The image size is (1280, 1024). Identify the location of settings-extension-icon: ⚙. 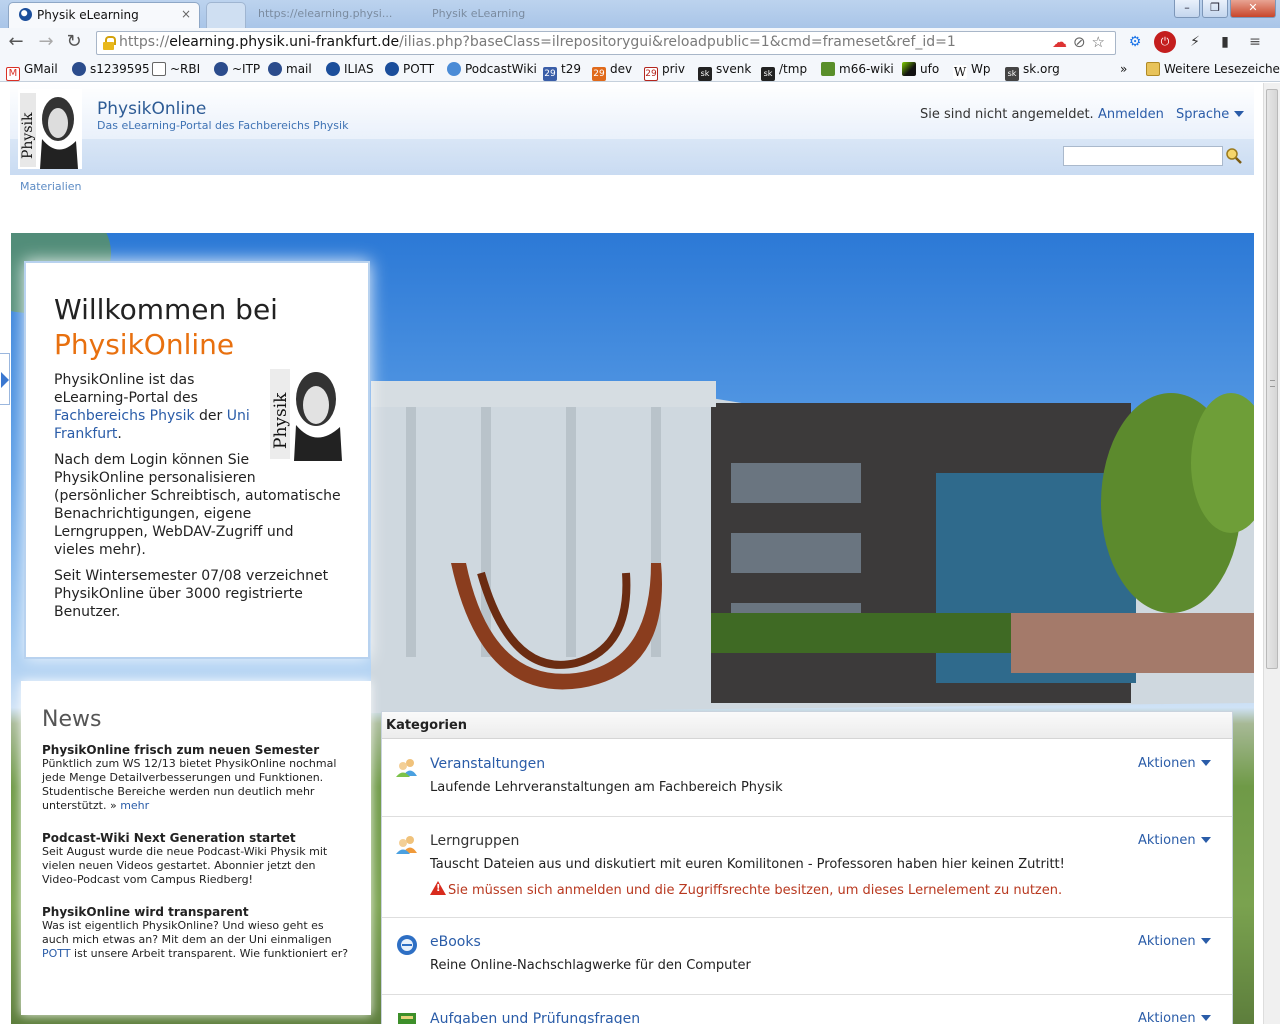
(1135, 42).